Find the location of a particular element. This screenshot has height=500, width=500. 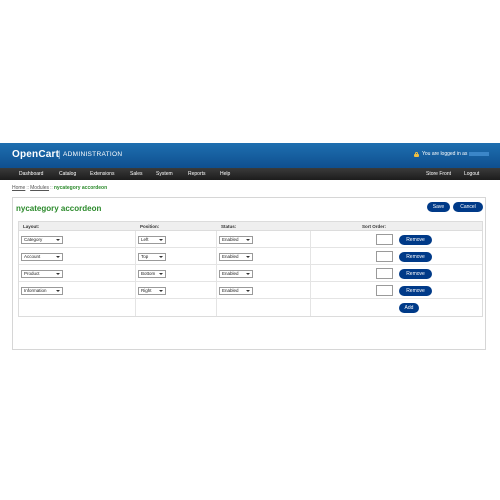

layout-select: Category is located at coordinates (42, 240).